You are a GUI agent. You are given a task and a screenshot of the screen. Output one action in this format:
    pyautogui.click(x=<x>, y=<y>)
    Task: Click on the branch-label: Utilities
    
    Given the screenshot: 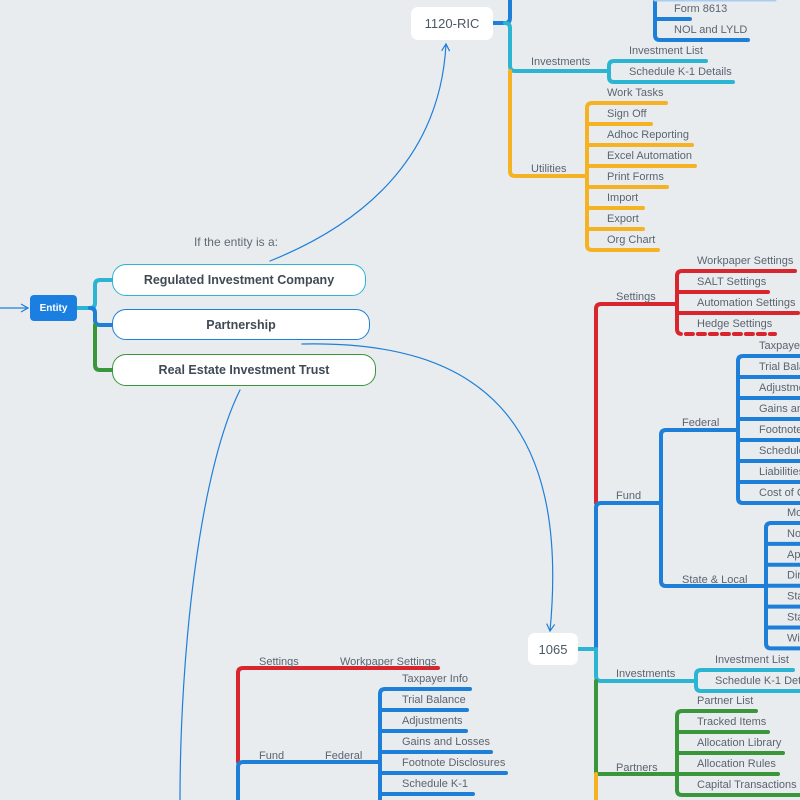 What is the action you would take?
    pyautogui.click(x=549, y=169)
    